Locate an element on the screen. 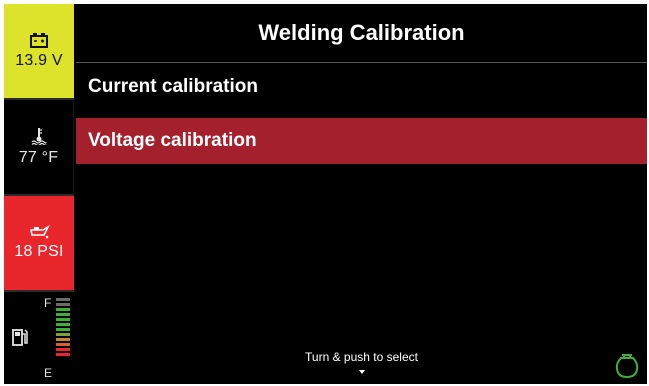  menu-item-label: Current calibration is located at coordinates (173, 86).